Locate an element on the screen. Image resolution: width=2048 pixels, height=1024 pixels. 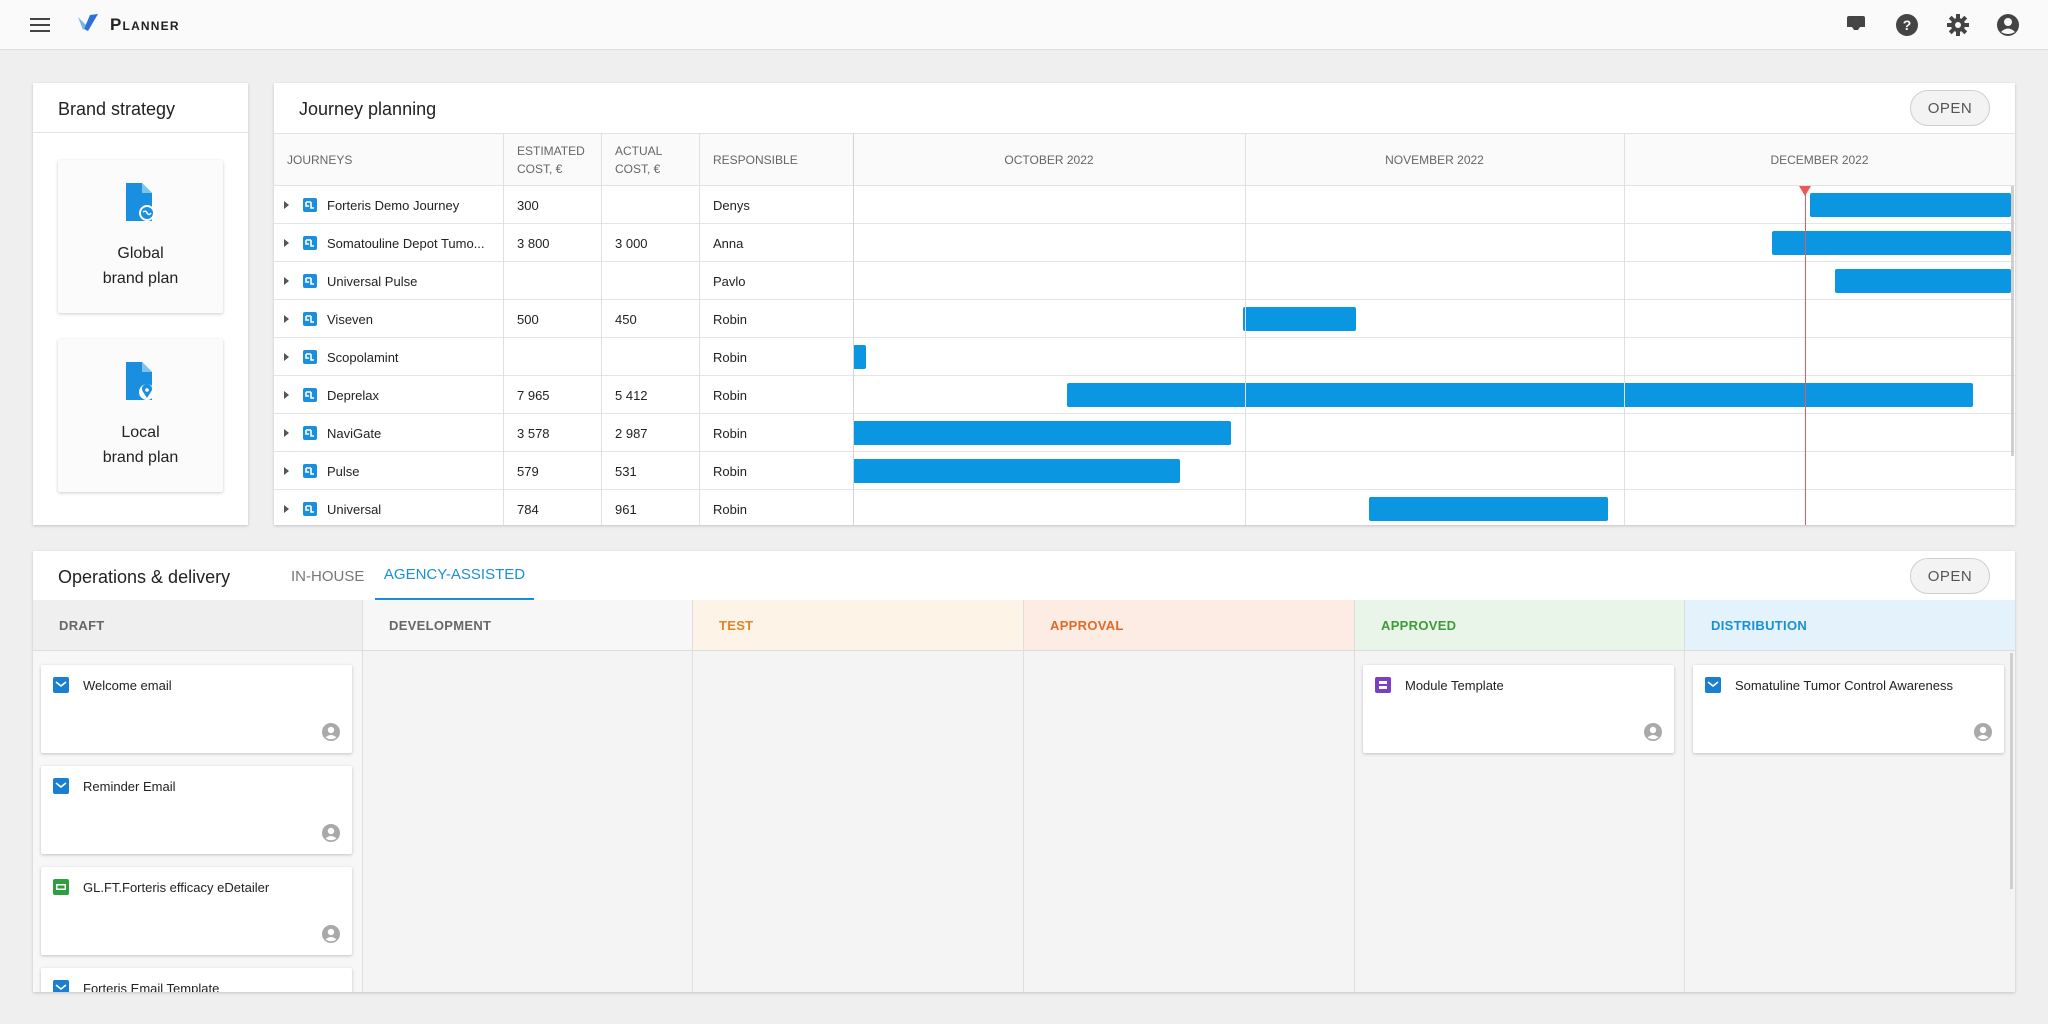
col-journeys: JOURNEYS is located at coordinates (319, 160).